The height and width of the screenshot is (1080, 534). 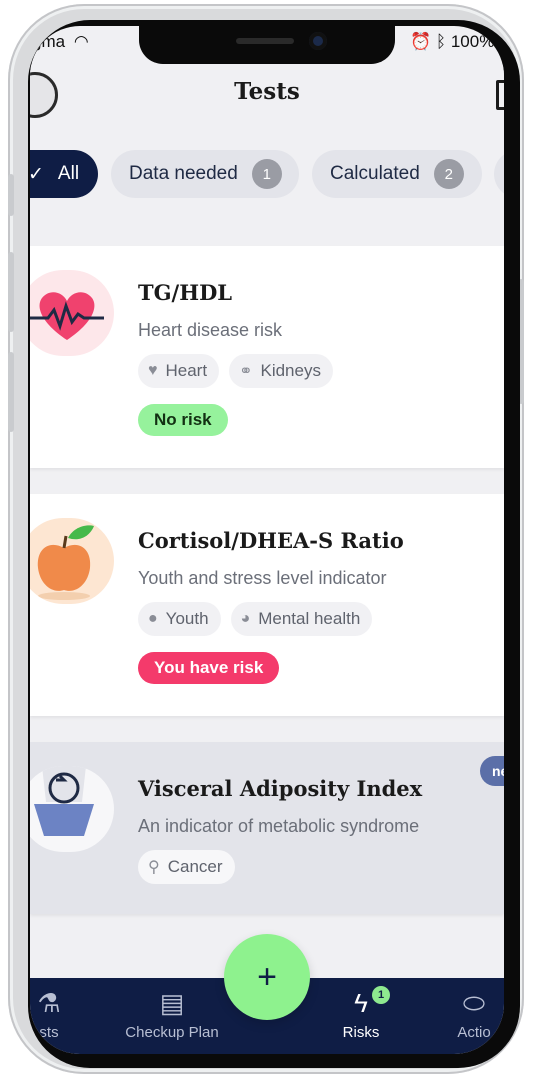 I want to click on card-tags: ● Youth ◕ Mental health, so click(x=255, y=619).